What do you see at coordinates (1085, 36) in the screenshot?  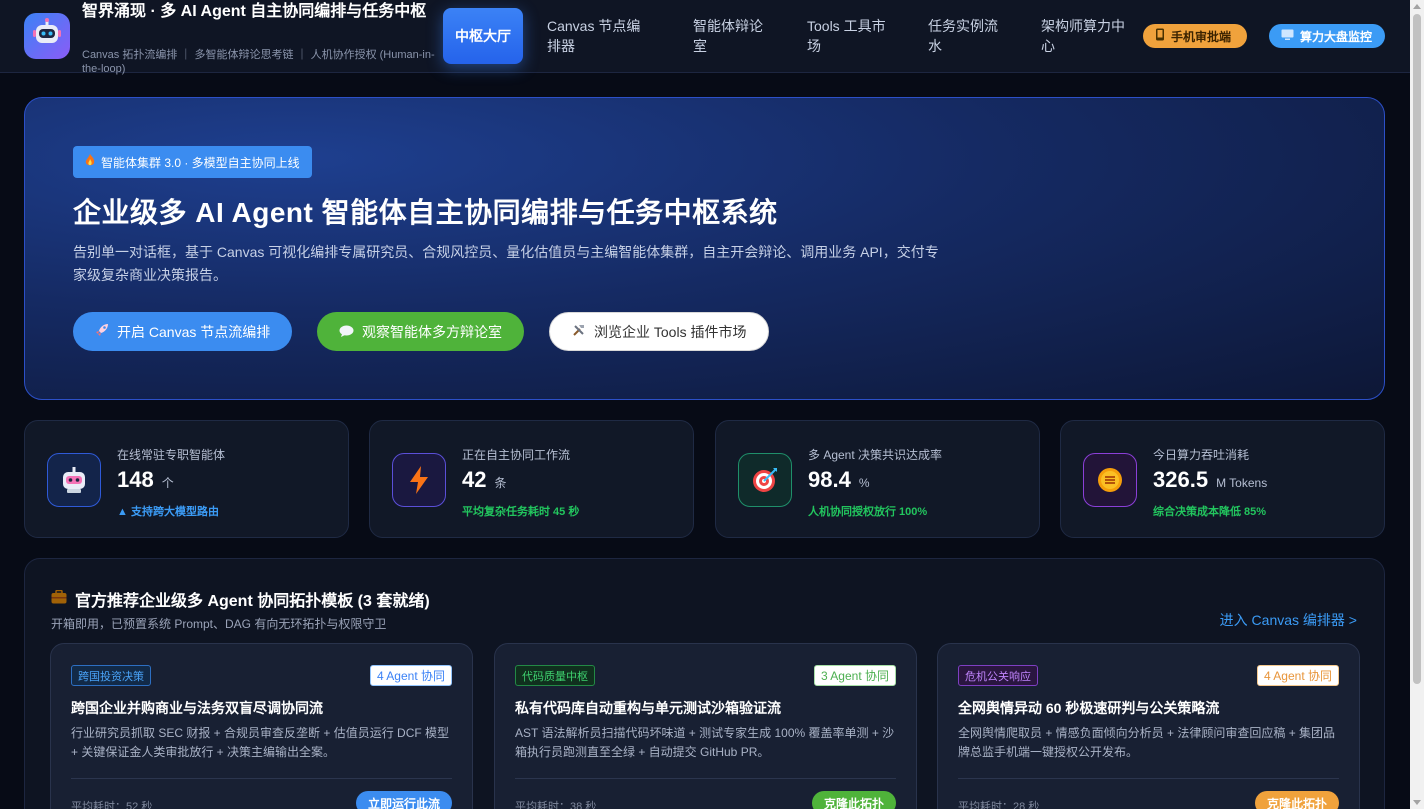 I see `nav-architect-center: 架构师算力中心` at bounding box center [1085, 36].